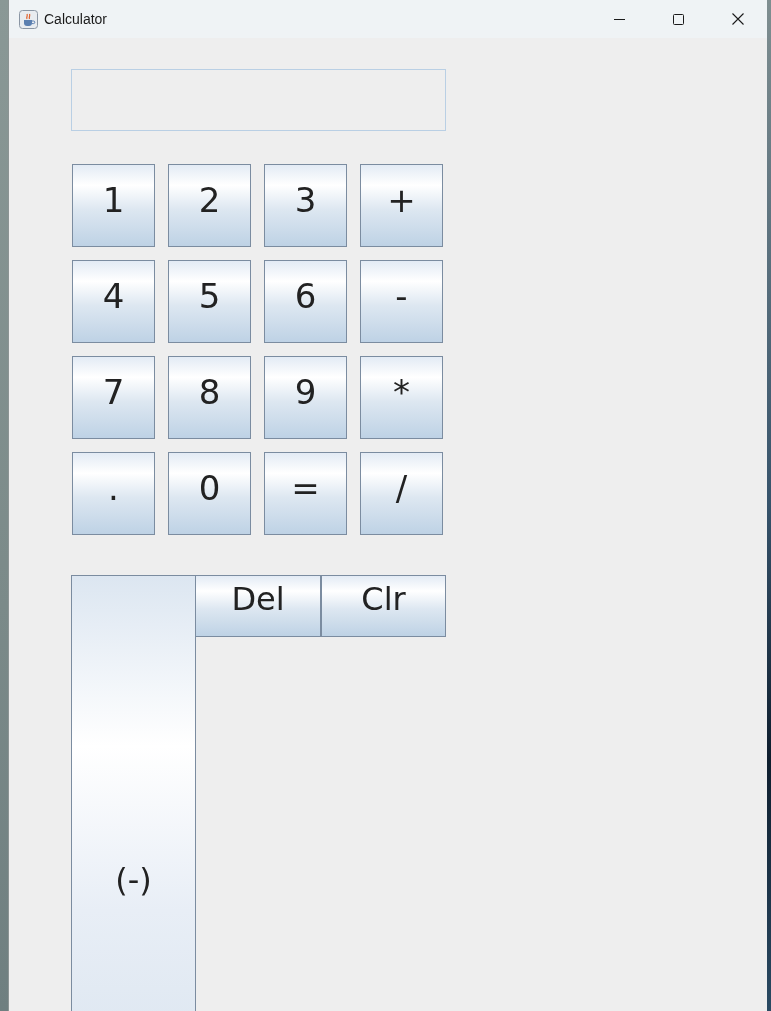 Image resolution: width=771 pixels, height=1011 pixels. I want to click on key-button: 7, so click(113, 397).